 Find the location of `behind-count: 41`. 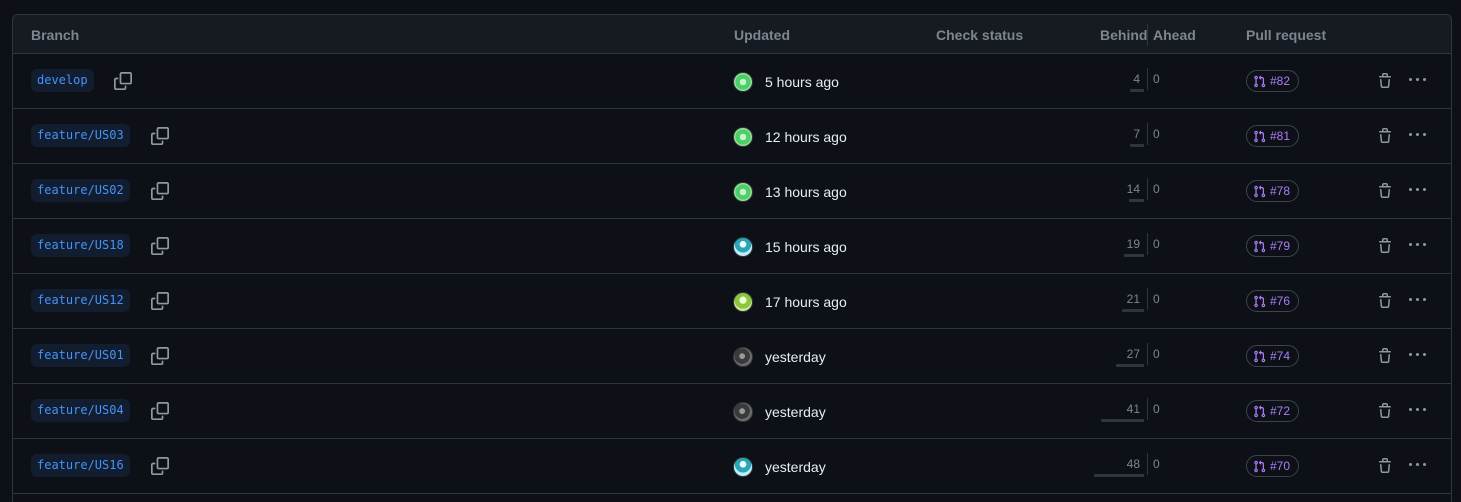

behind-count: 41 is located at coordinates (1116, 412).